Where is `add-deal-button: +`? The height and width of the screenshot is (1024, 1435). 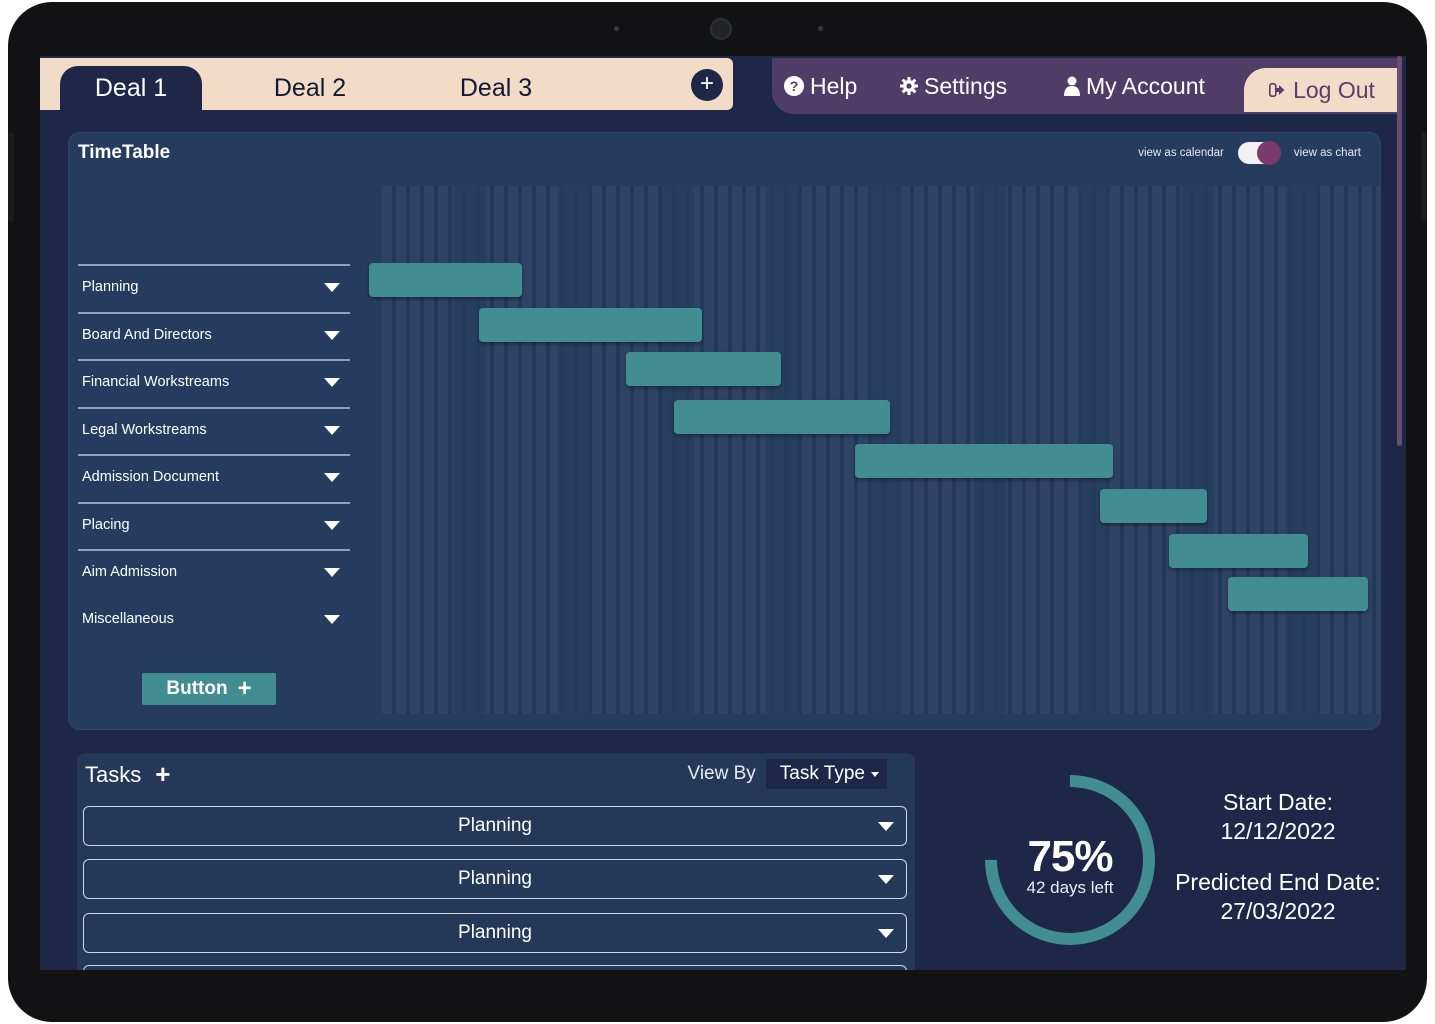 add-deal-button: + is located at coordinates (707, 85).